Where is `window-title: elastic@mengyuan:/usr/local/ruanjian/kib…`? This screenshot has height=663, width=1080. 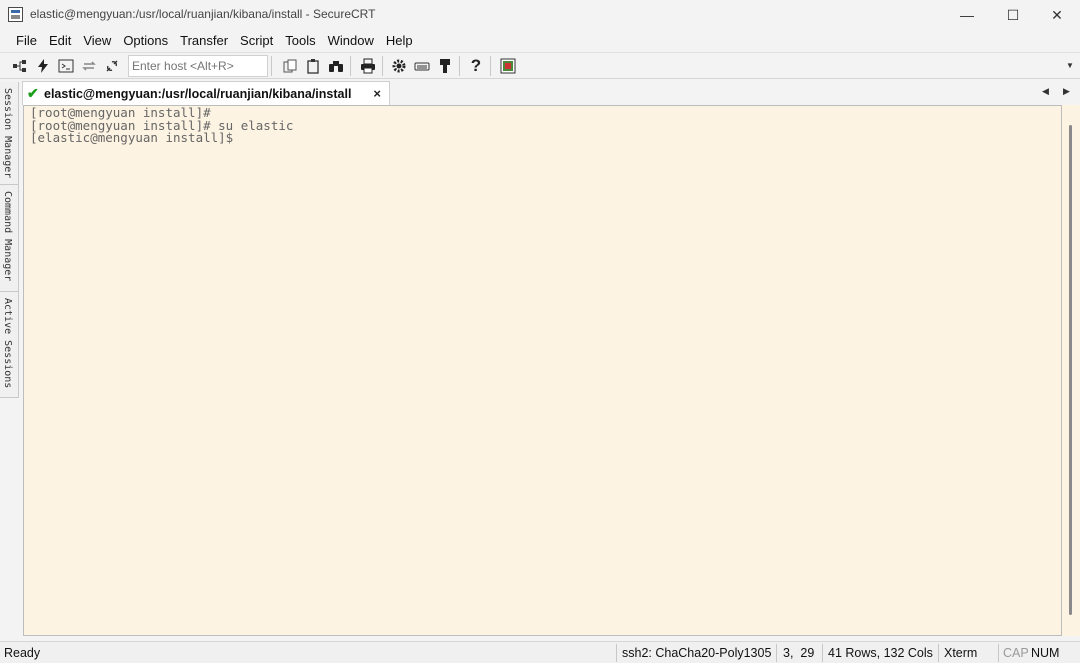 window-title: elastic@mengyuan:/usr/local/ruanjian/kib… is located at coordinates (203, 14).